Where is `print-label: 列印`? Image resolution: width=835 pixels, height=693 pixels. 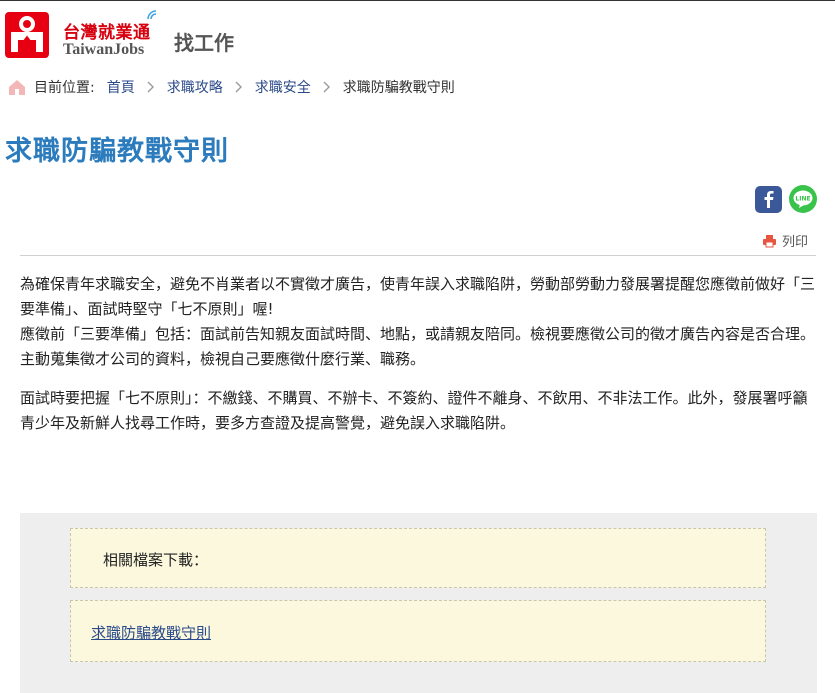
print-label: 列印 is located at coordinates (795, 242).